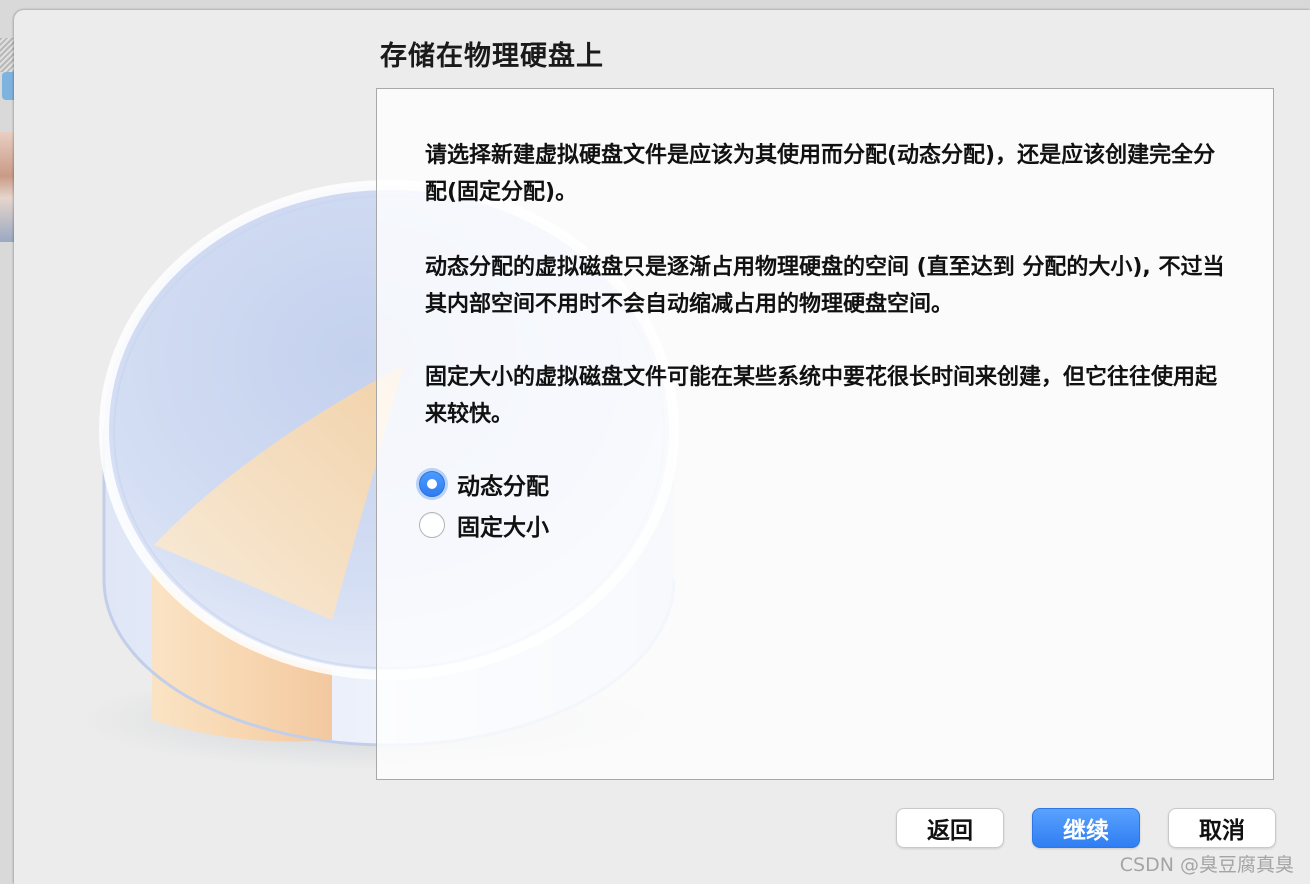  Describe the element at coordinates (1206, 865) in the screenshot. I see `watermark: CSDN @臭豆腐真臭` at that location.